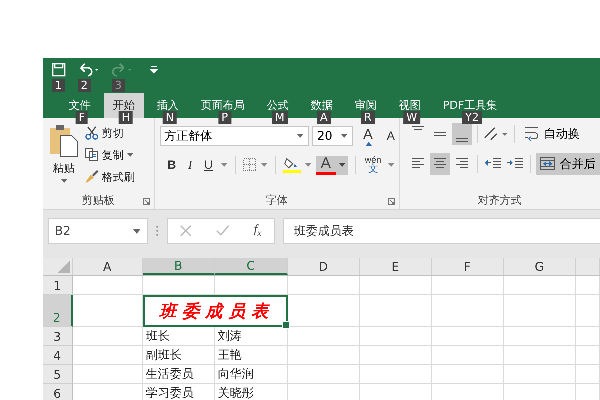  I want to click on table-cell: 副班长, so click(179, 355).